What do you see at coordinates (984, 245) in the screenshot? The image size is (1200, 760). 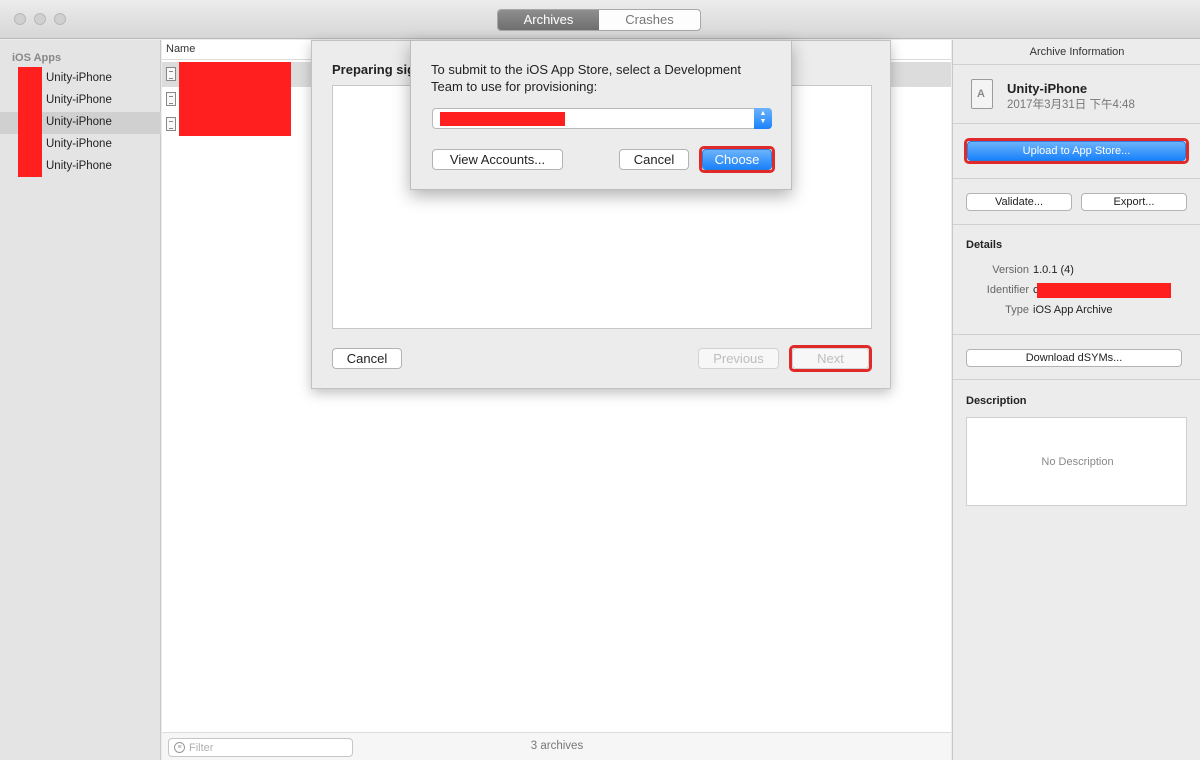 I see `details-title: Details` at bounding box center [984, 245].